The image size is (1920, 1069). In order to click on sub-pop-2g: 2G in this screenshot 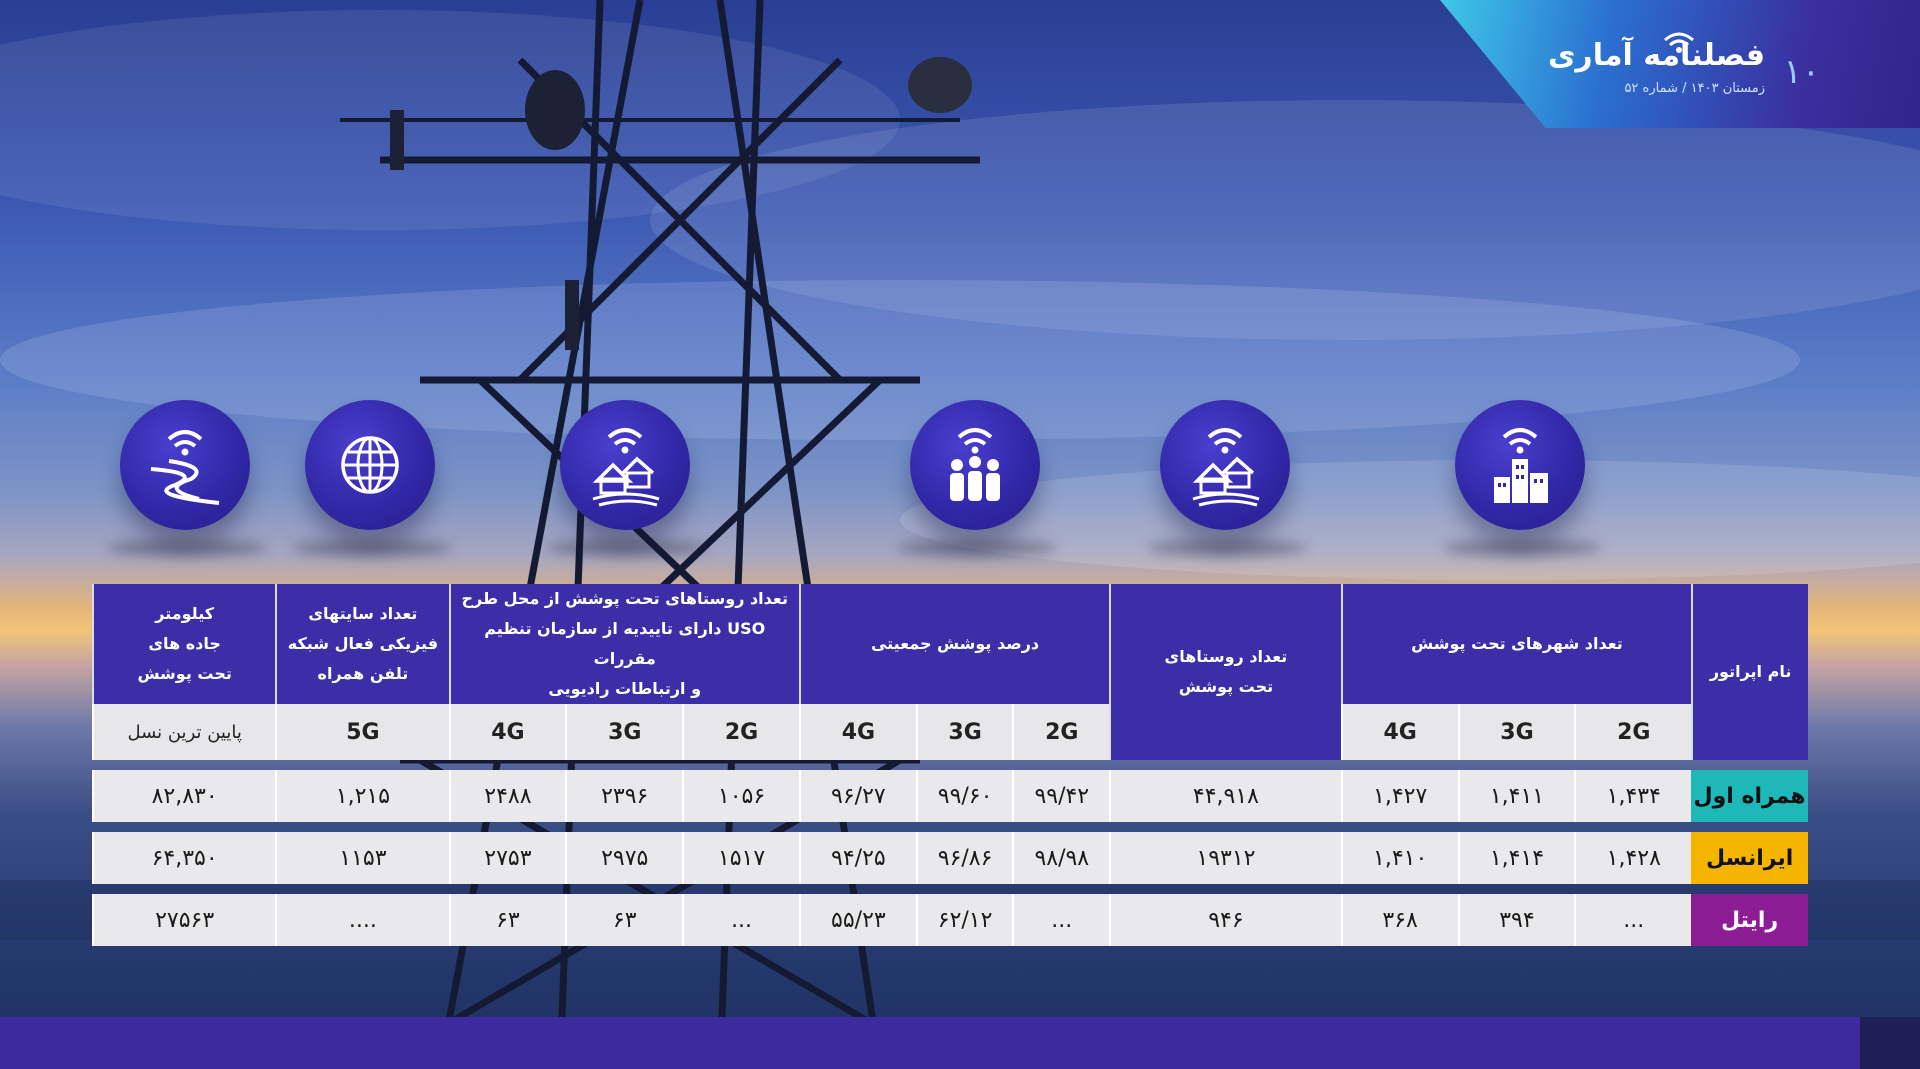, I will do `click(1061, 732)`.